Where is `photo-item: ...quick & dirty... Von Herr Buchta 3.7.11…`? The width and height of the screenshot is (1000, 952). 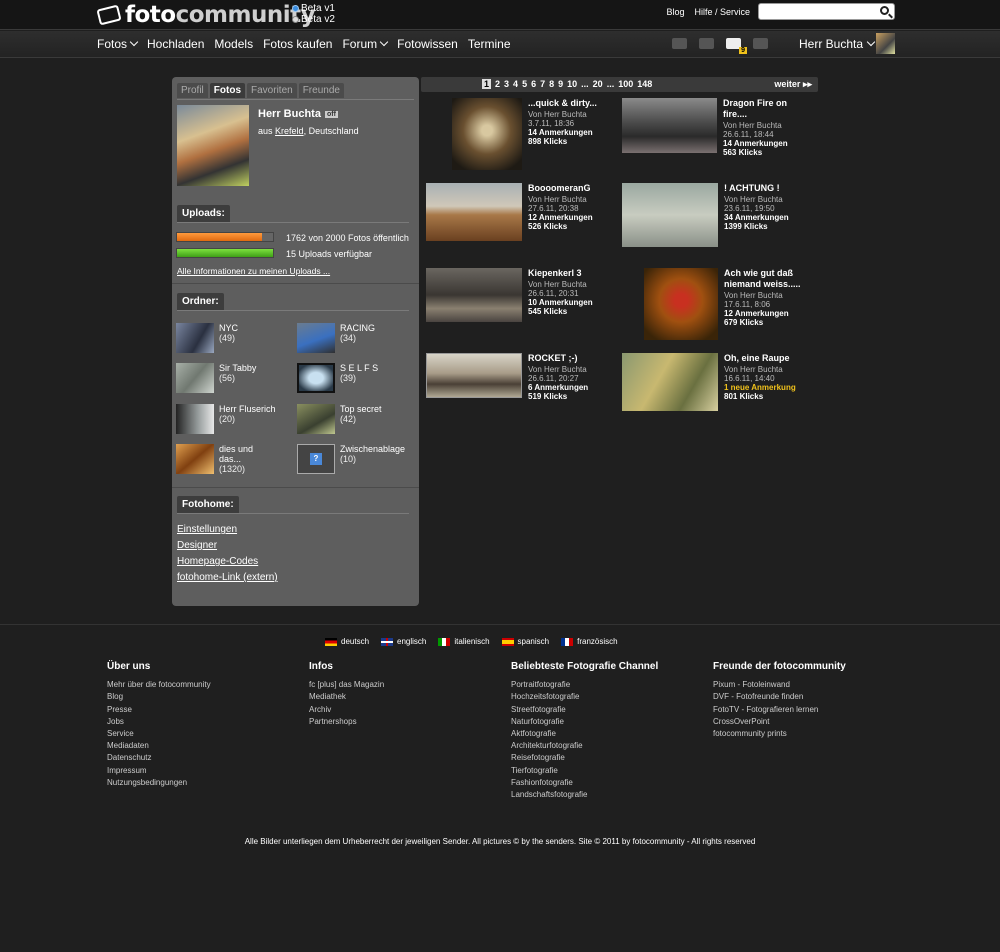
photo-item: ...quick & dirty... Von Herr Buchta 3.7.11… is located at coordinates (530, 134).